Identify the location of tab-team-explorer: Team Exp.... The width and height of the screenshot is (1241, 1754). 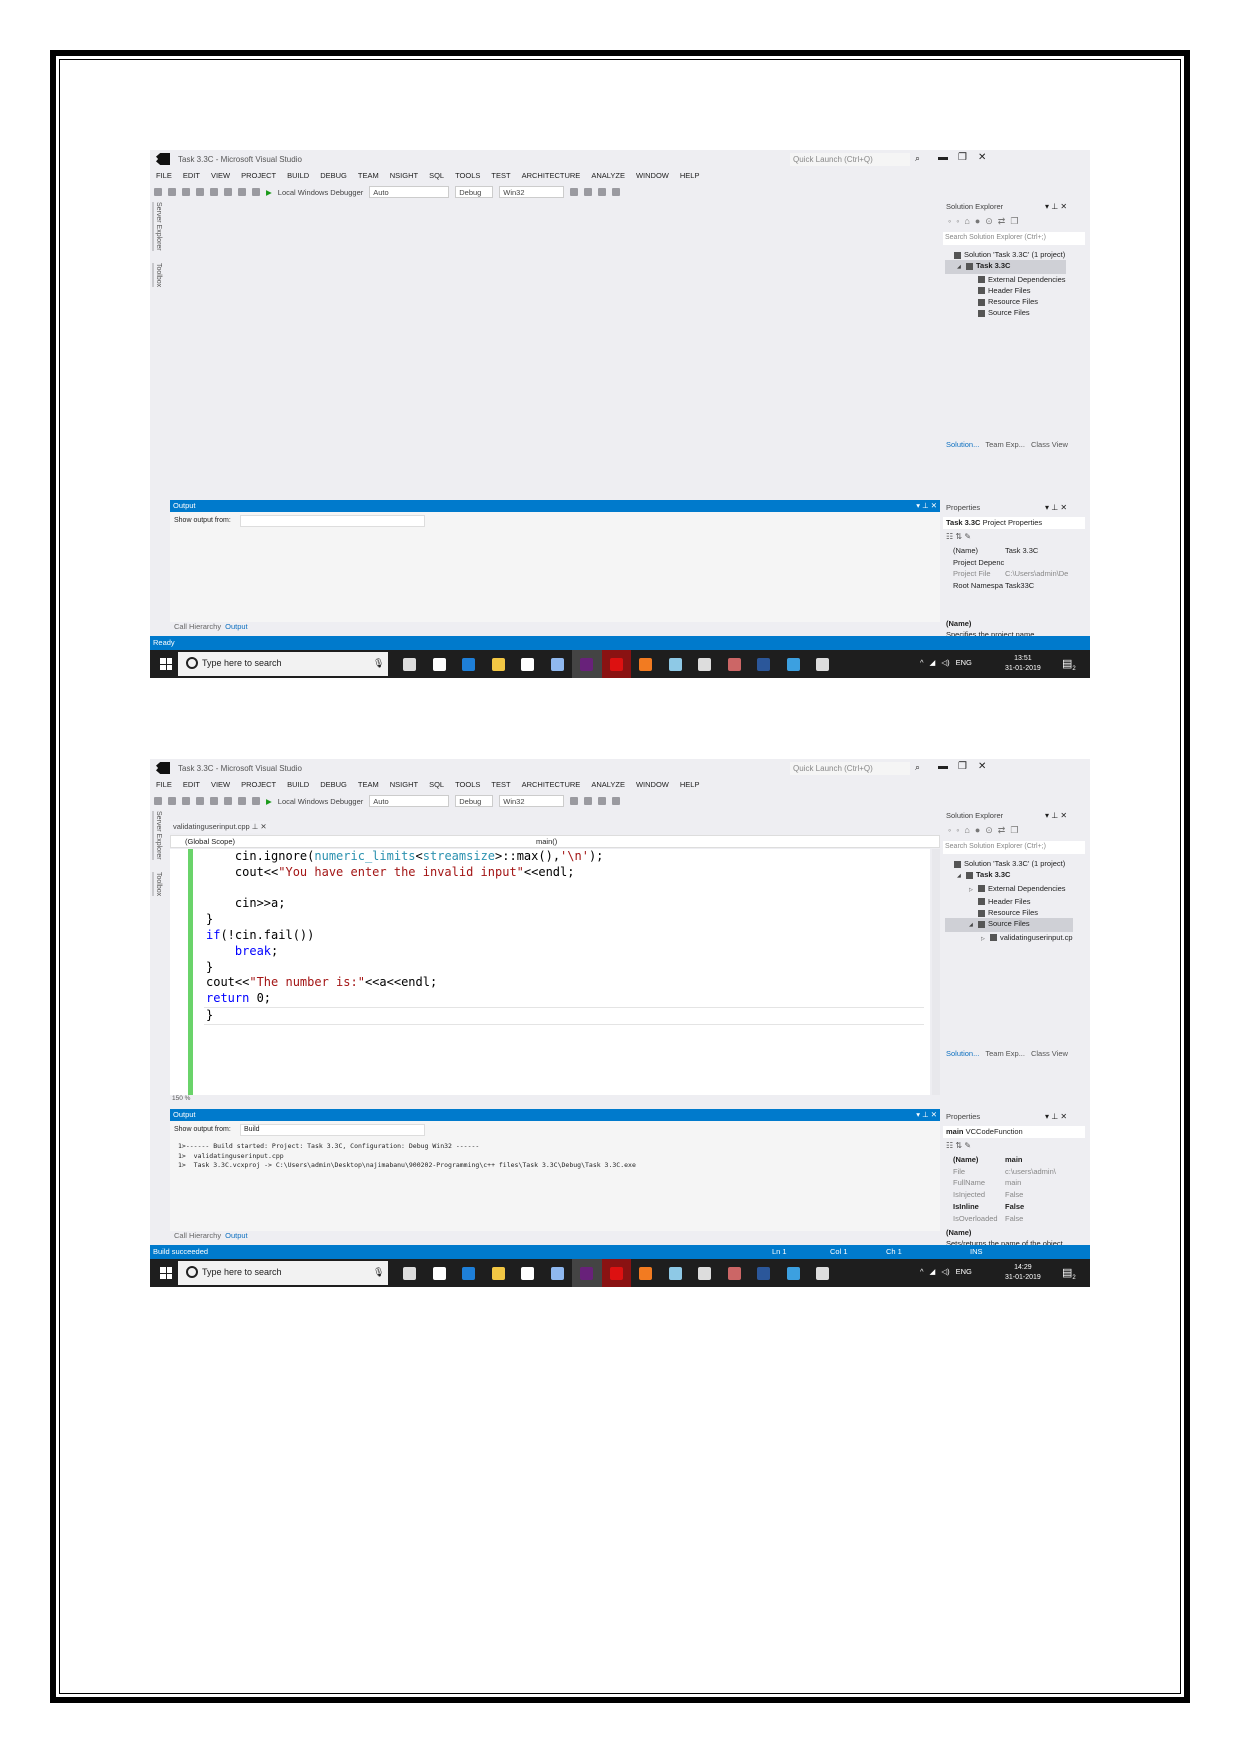
(1005, 444).